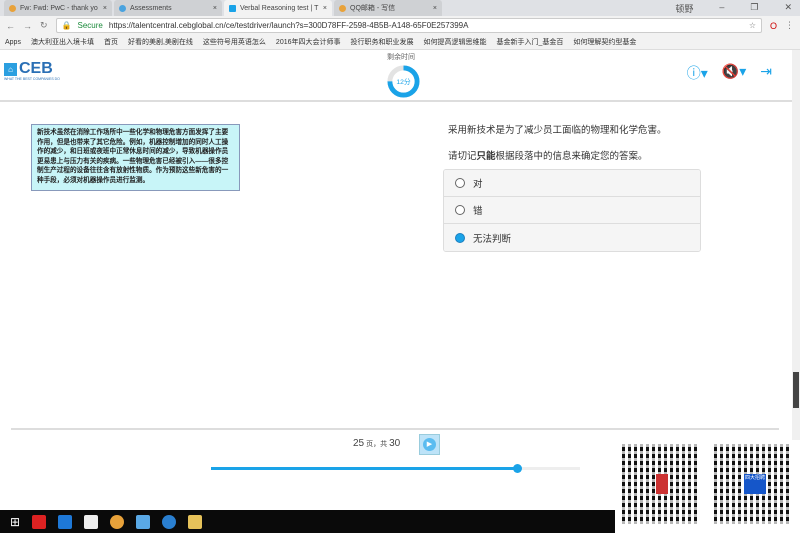  What do you see at coordinates (382, 42) in the screenshot?
I see `bookmark: 投行职务和职业发展` at bounding box center [382, 42].